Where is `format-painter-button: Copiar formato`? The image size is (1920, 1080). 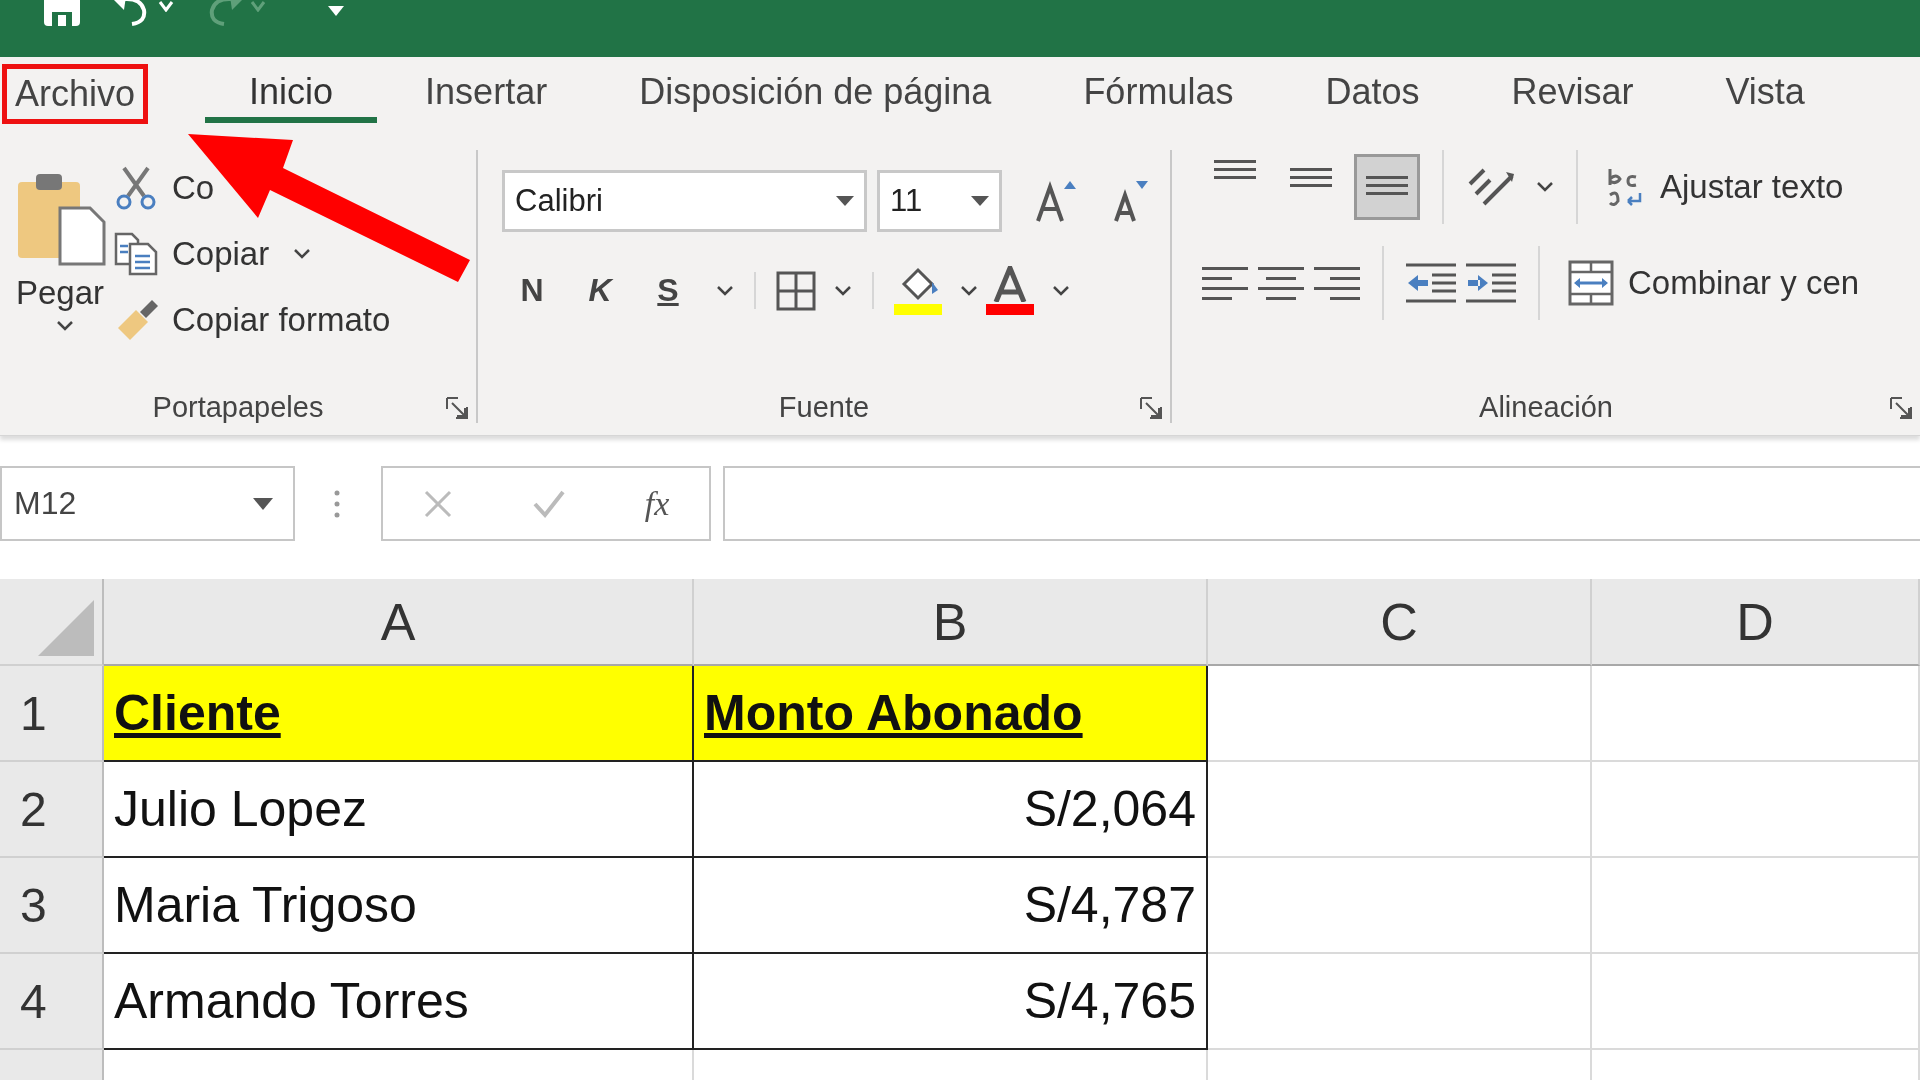
format-painter-button: Copiar formato is located at coordinates (252, 320).